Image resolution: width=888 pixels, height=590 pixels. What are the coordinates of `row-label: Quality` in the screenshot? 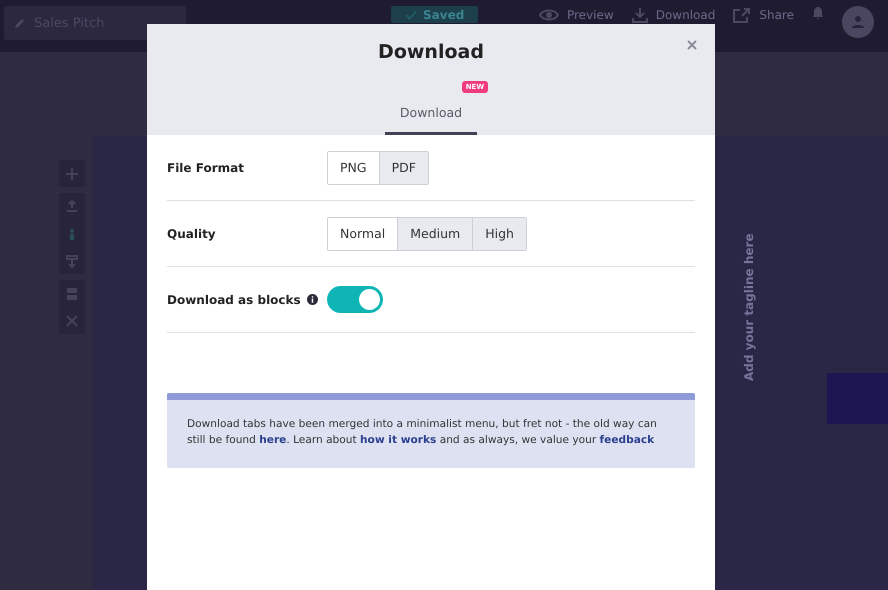 It's located at (191, 233).